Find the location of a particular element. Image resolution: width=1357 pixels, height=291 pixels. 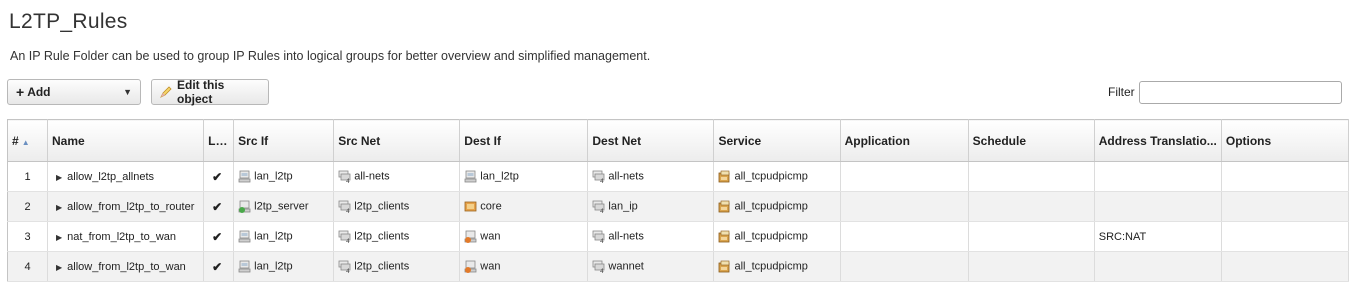

cell-name: ▶ allow_l2tp_allnets is located at coordinates (126, 176).